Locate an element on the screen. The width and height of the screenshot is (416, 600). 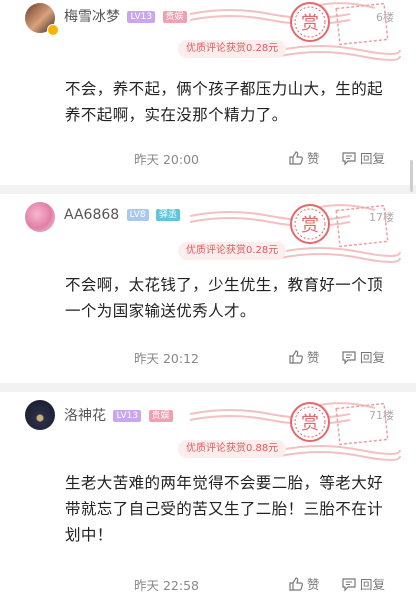
username: AA6868 LV8 驿丞 is located at coordinates (122, 215).